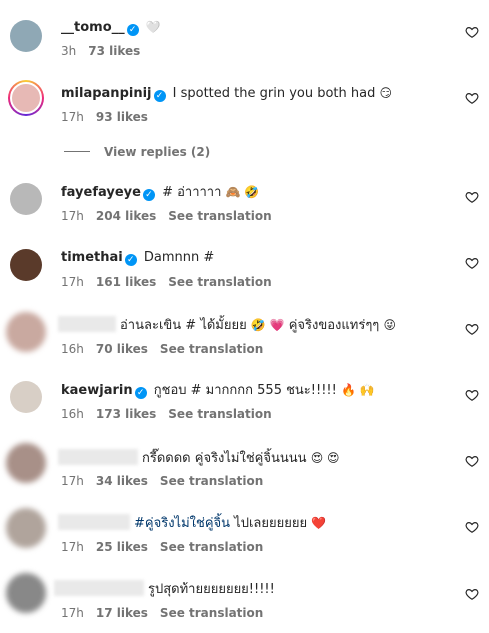 The height and width of the screenshot is (633, 489). Describe the element at coordinates (179, 257) in the screenshot. I see `comment-text: Damnnn #` at that location.